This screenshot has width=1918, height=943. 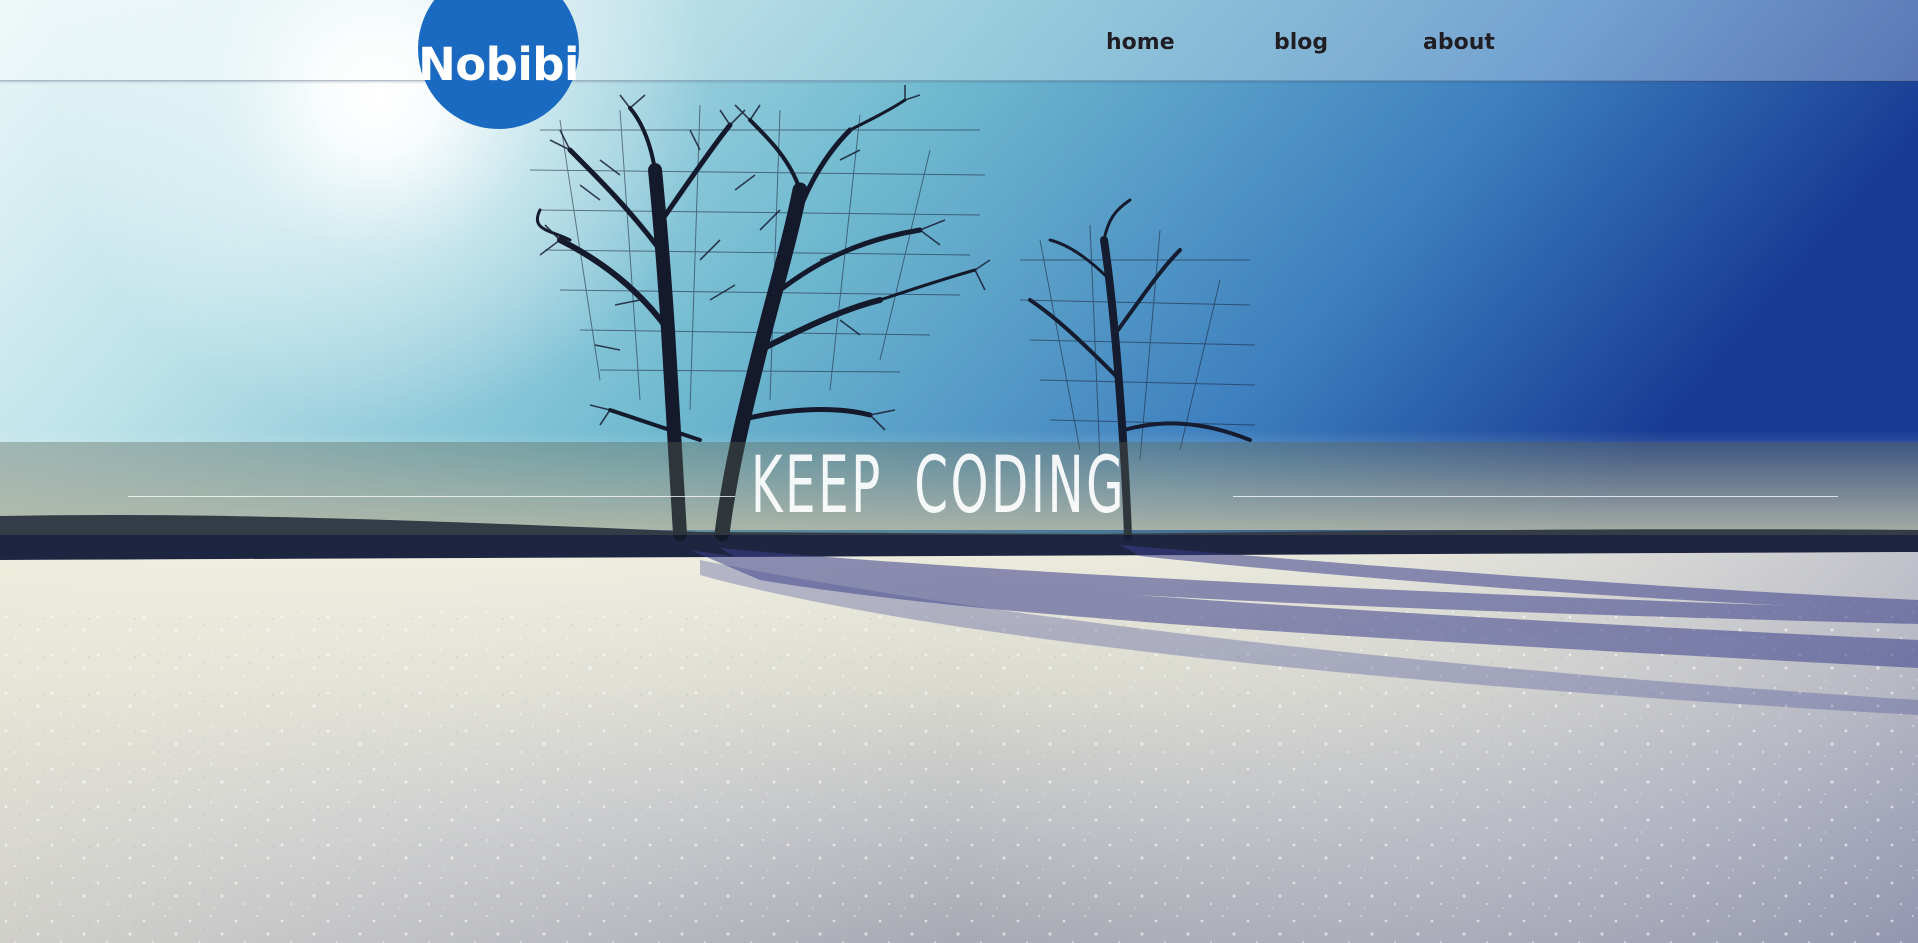 What do you see at coordinates (959, 40) in the screenshot?
I see `header-bar` at bounding box center [959, 40].